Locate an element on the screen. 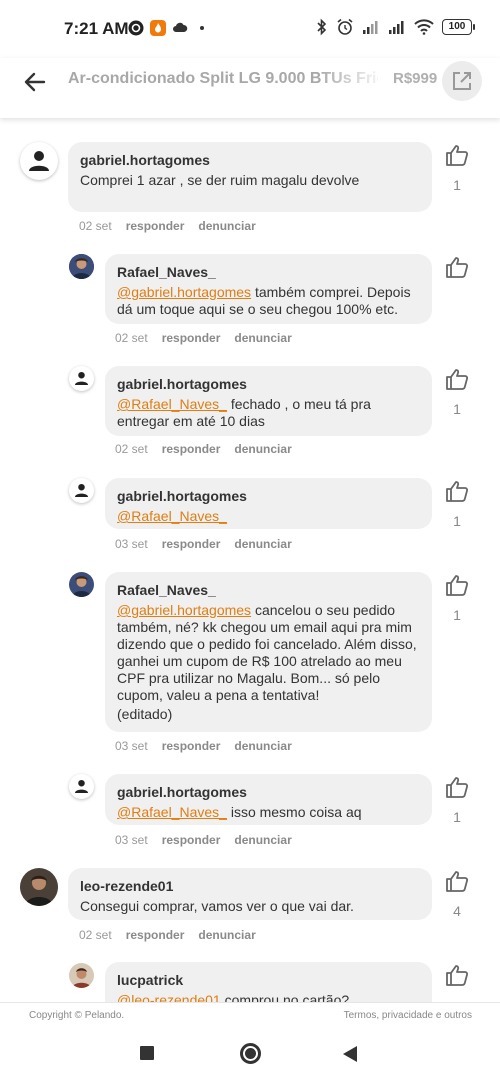 The width and height of the screenshot is (500, 1083). comment-bubble: gabriel.hortagomes @Rafael_Naves_ is located at coordinates (268, 503).